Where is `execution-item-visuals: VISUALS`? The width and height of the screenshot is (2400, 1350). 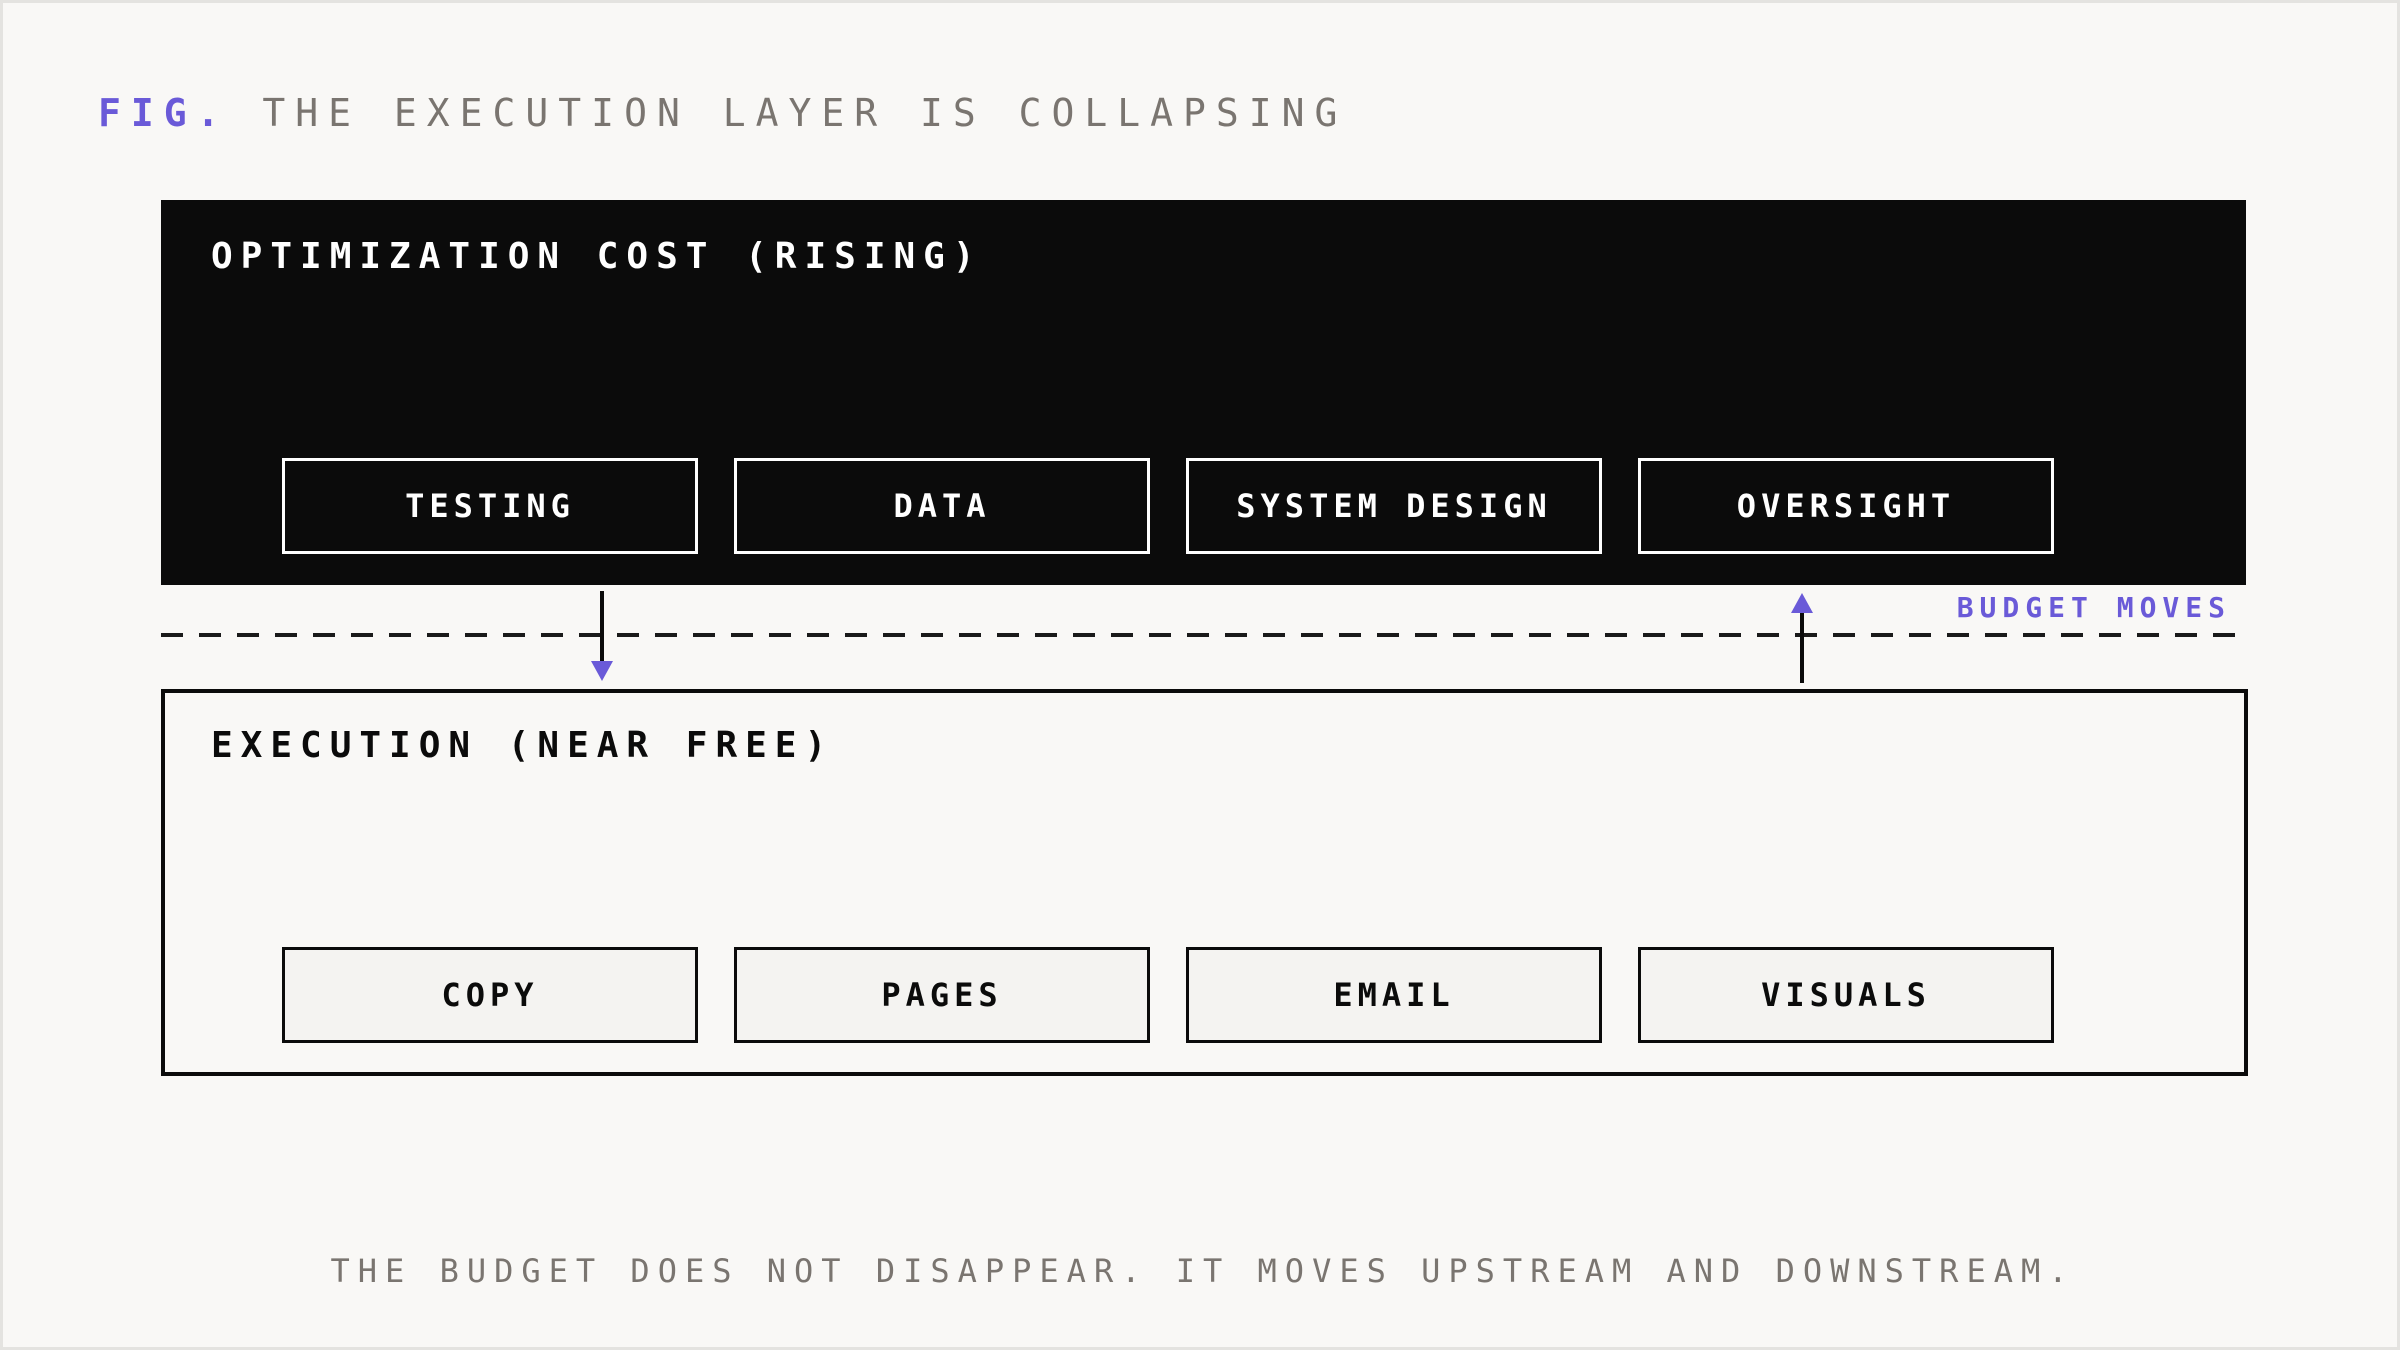
execution-item-visuals: VISUALS is located at coordinates (1846, 995).